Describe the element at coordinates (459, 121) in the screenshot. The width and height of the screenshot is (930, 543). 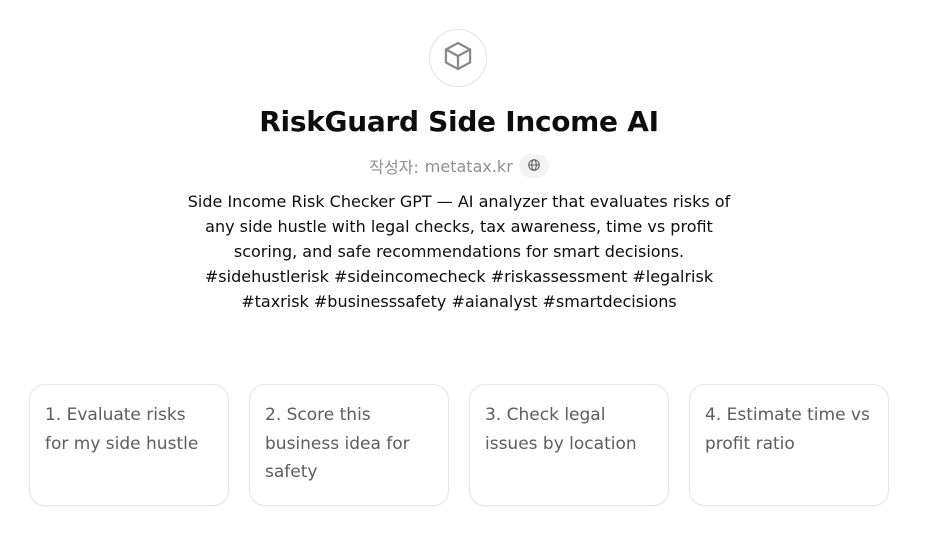
I see `gpt-title: RiskGuard Side Income AI` at that location.